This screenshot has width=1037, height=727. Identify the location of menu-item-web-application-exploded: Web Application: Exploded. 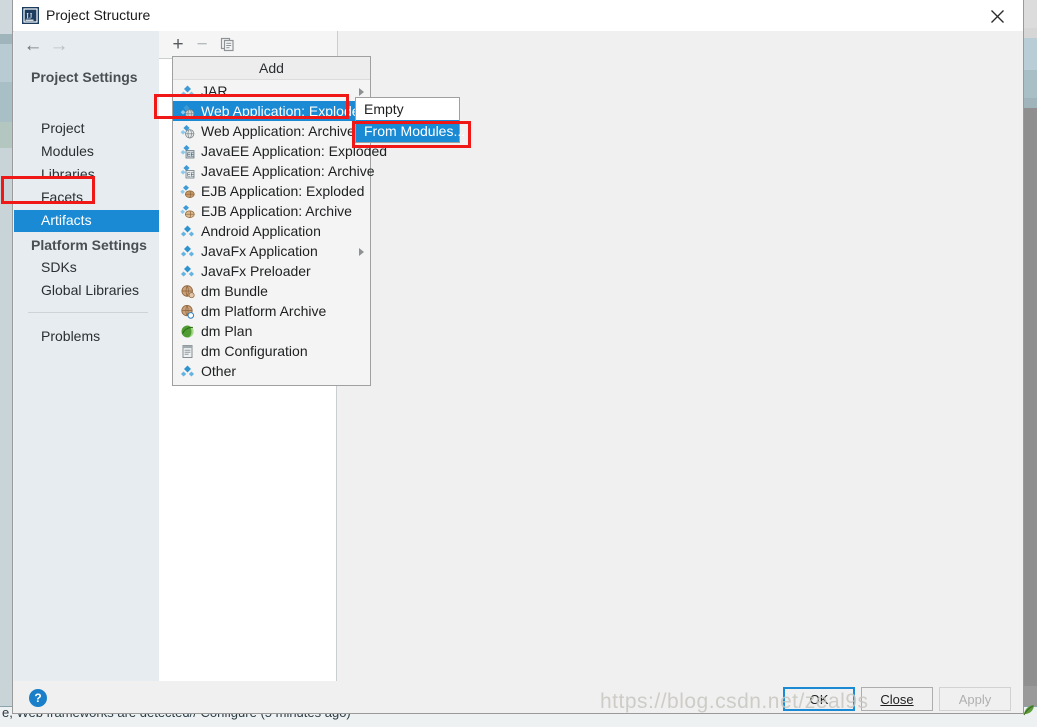
(271, 111).